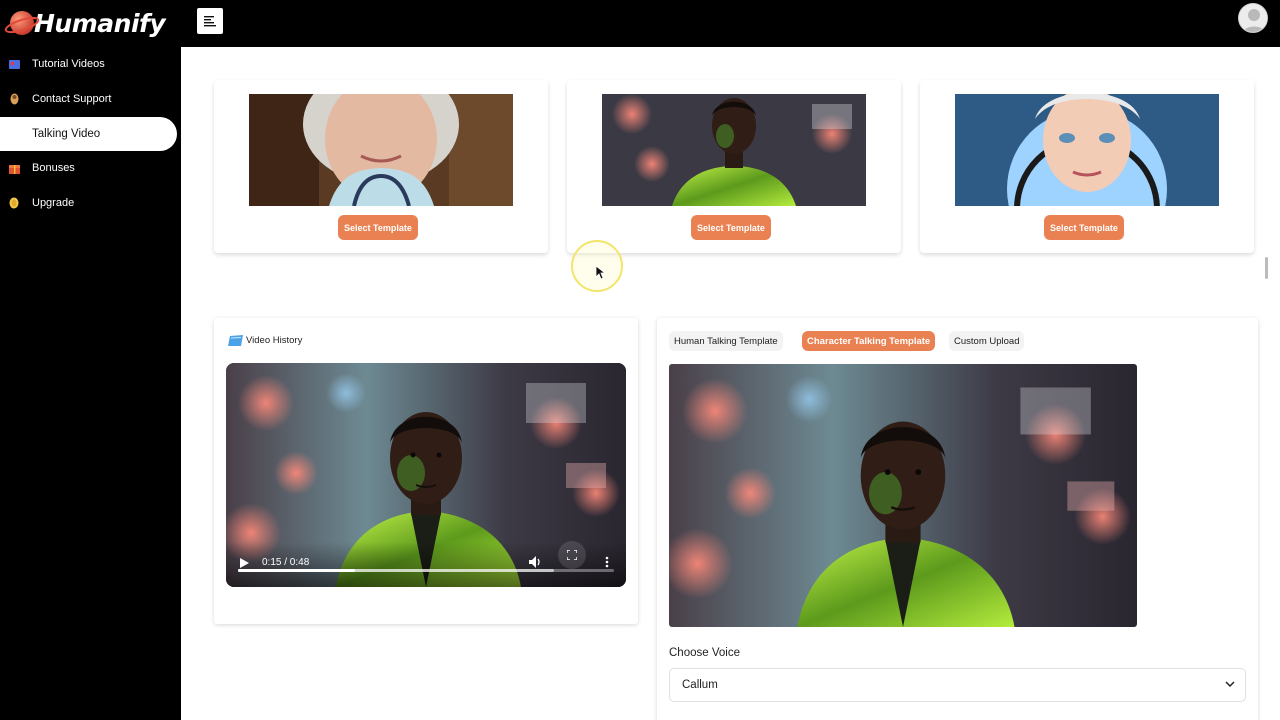 Image resolution: width=1280 pixels, height=720 pixels. I want to click on menu-toggle-button, so click(210, 21).